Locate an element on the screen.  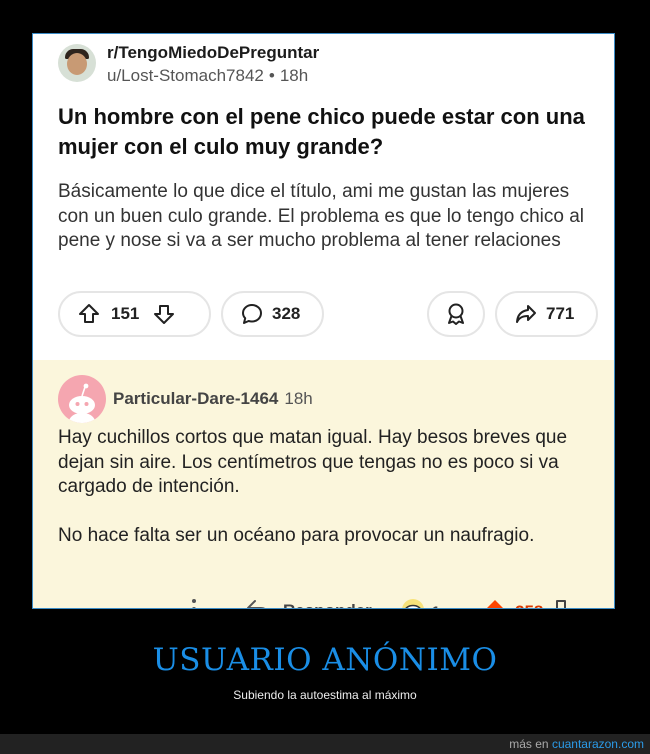
comments-button: 328 is located at coordinates (272, 314).